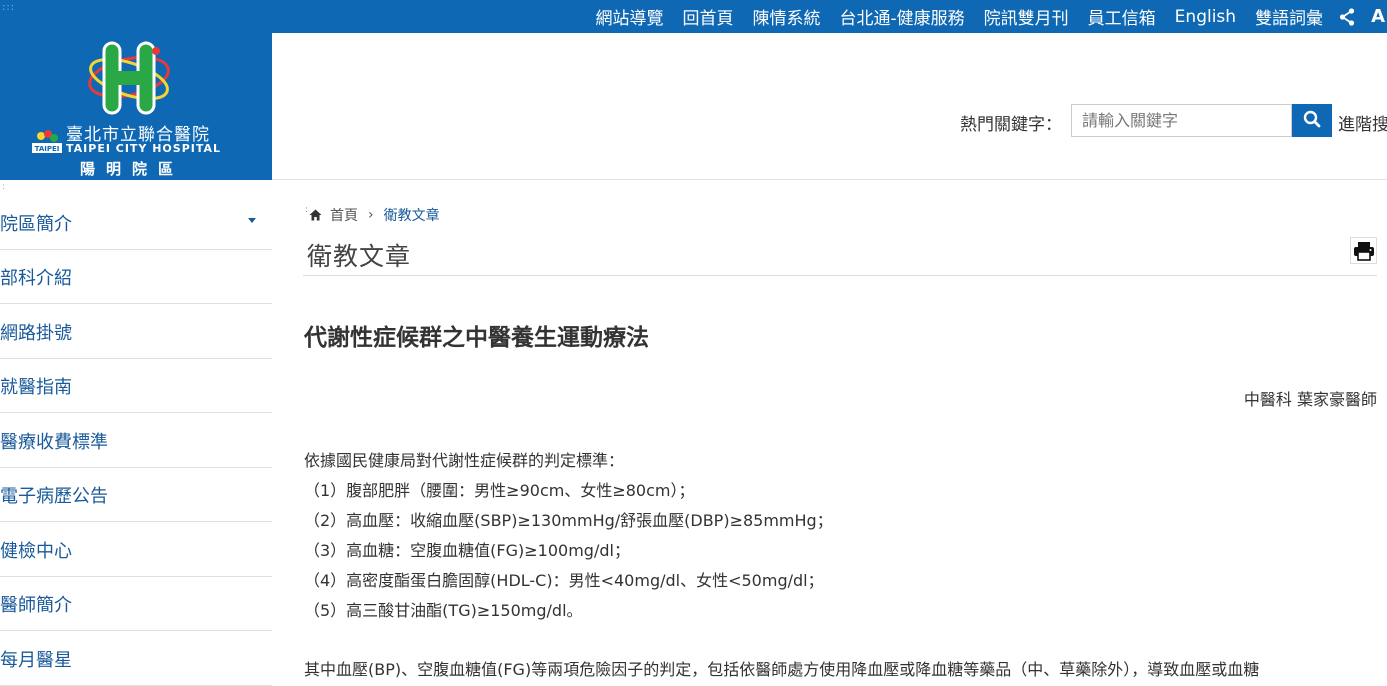 This screenshot has width=1387, height=686. I want to click on breadcrumb-current: 衛教文章, so click(412, 215).